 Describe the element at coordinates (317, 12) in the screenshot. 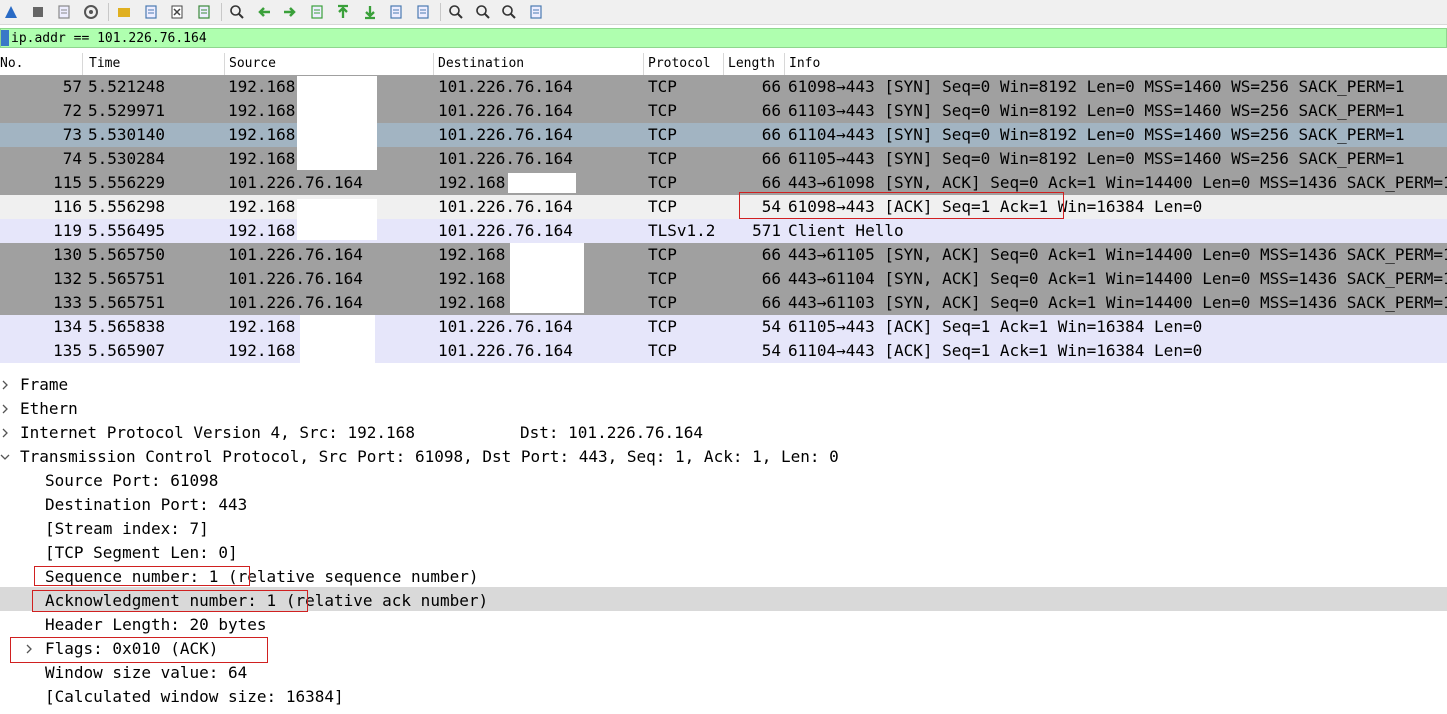

I see `go-to-packet-icon` at that location.